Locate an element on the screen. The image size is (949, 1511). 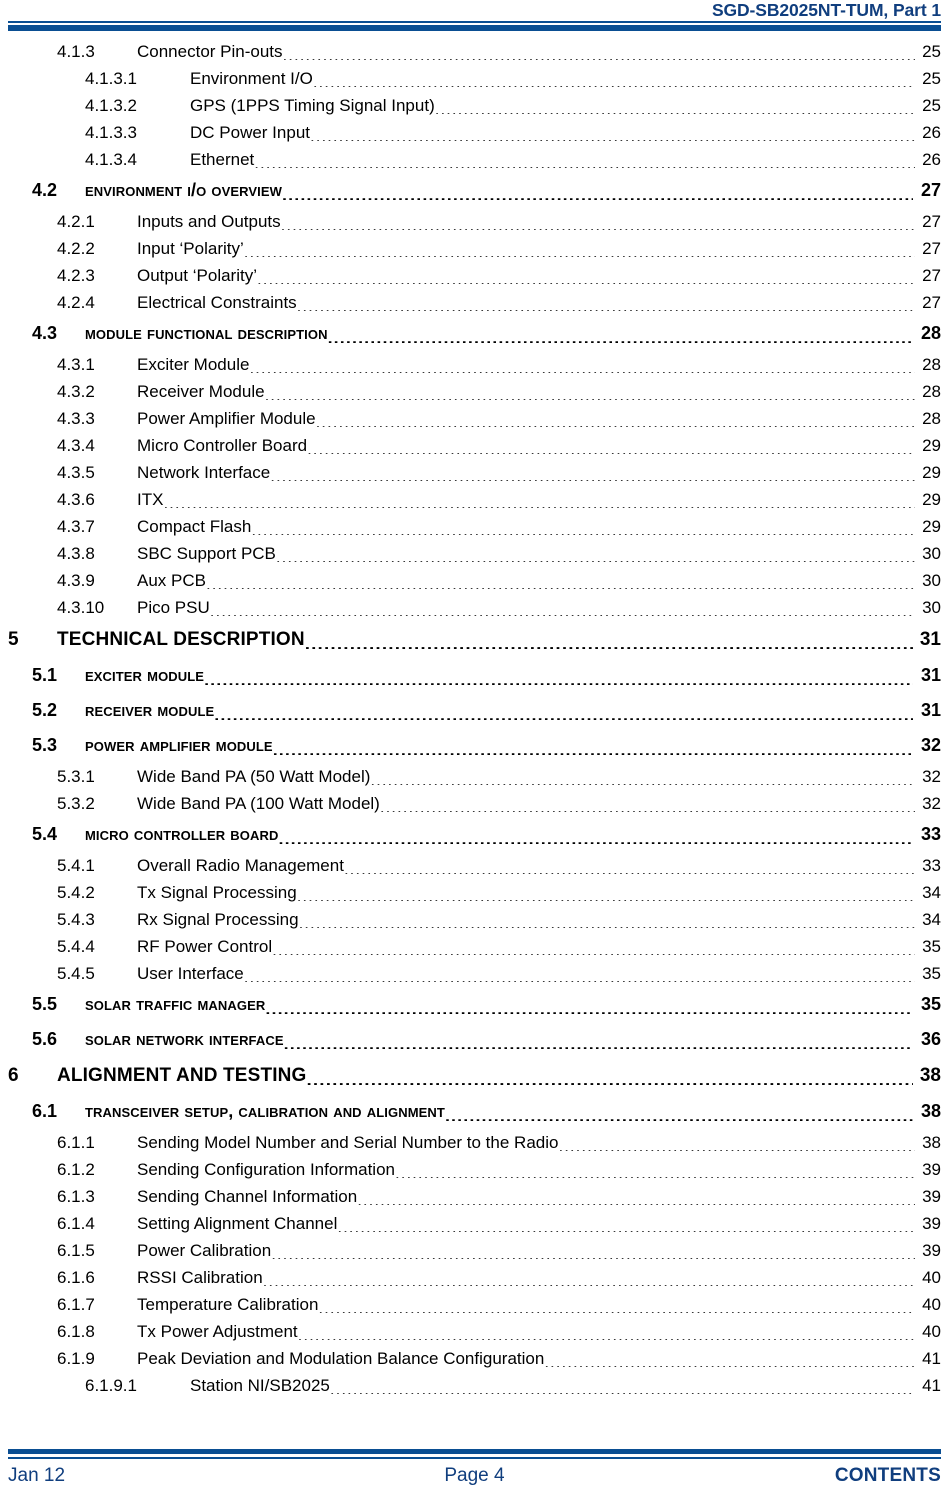
toc-entry: 4.3.9 Aux PCB 30 is located at coordinates (474, 580).